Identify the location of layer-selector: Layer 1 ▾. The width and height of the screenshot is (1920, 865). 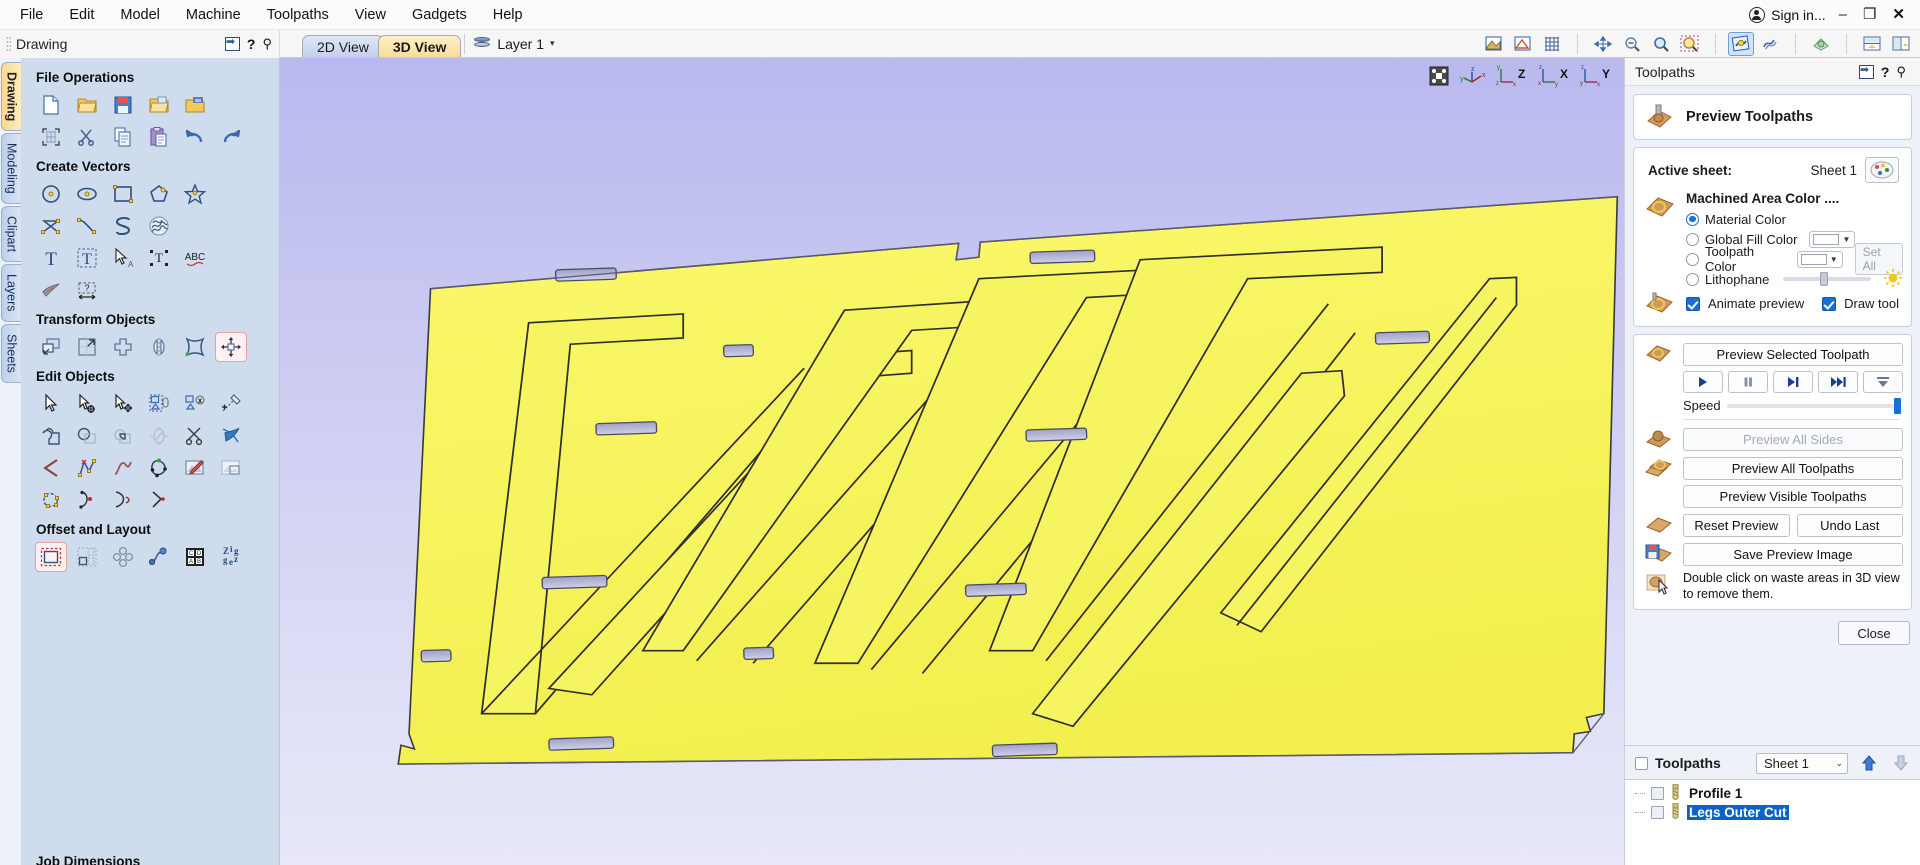
(514, 44).